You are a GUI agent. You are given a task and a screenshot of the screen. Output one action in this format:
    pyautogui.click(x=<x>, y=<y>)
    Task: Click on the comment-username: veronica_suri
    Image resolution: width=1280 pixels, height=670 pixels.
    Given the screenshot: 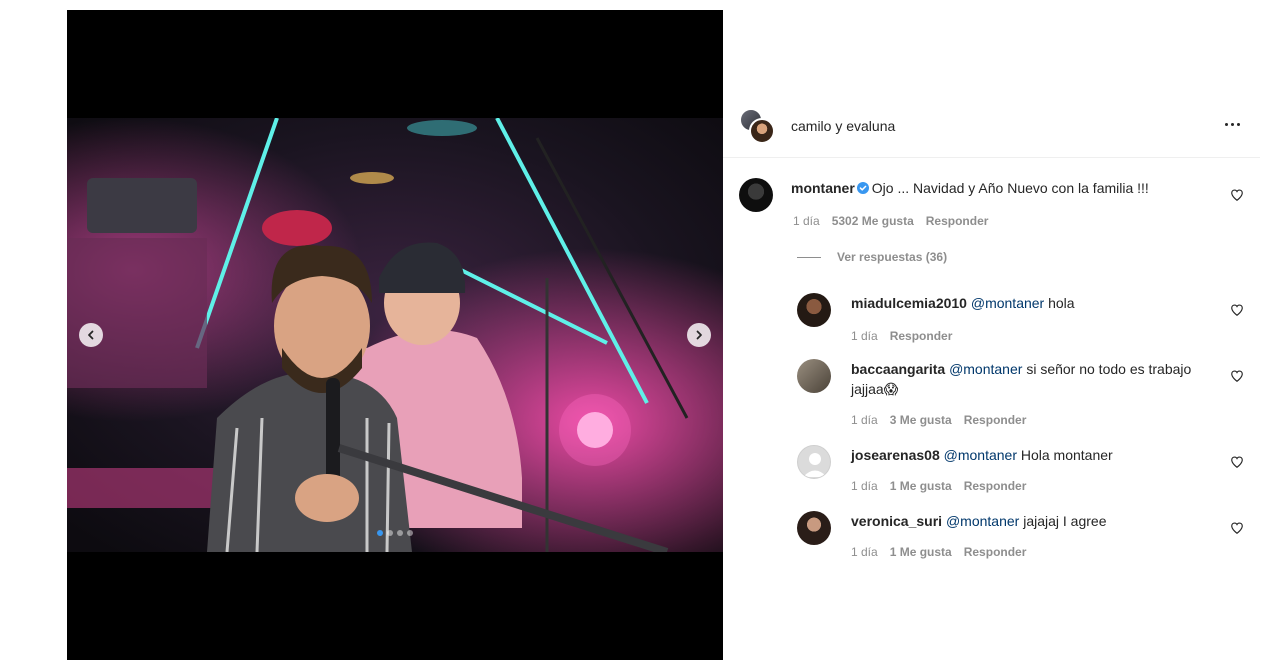 What is the action you would take?
    pyautogui.click(x=896, y=521)
    